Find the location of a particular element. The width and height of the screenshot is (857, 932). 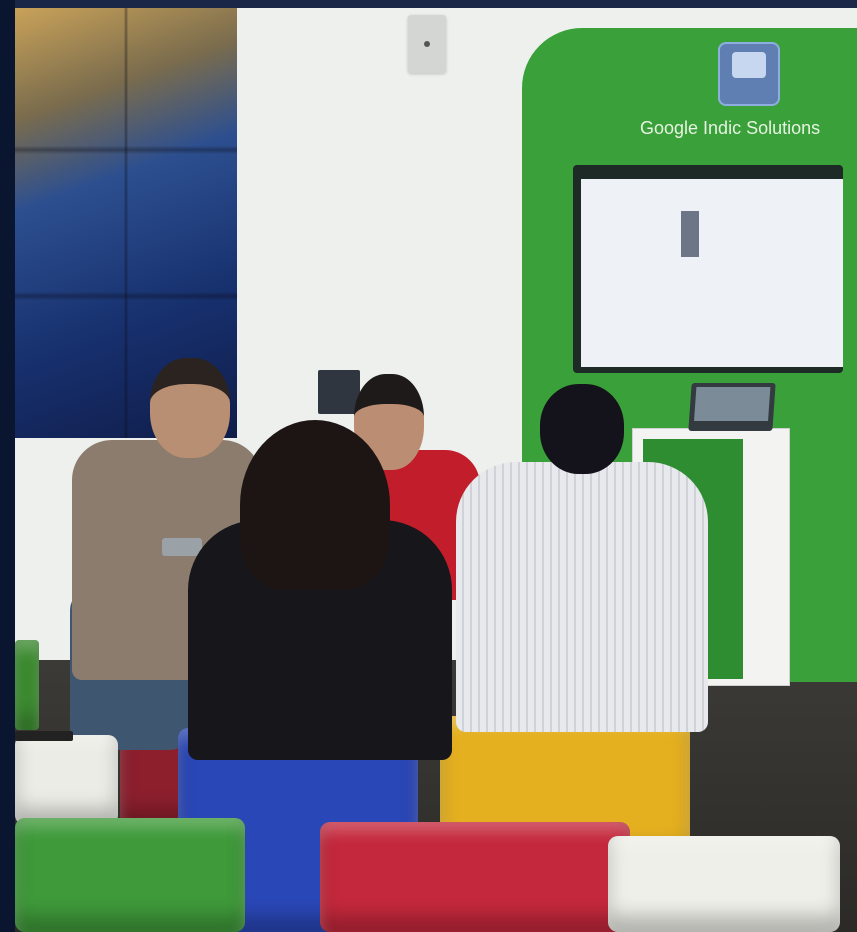

booth-sign-text: Google Indic Solutions is located at coordinates (730, 128).